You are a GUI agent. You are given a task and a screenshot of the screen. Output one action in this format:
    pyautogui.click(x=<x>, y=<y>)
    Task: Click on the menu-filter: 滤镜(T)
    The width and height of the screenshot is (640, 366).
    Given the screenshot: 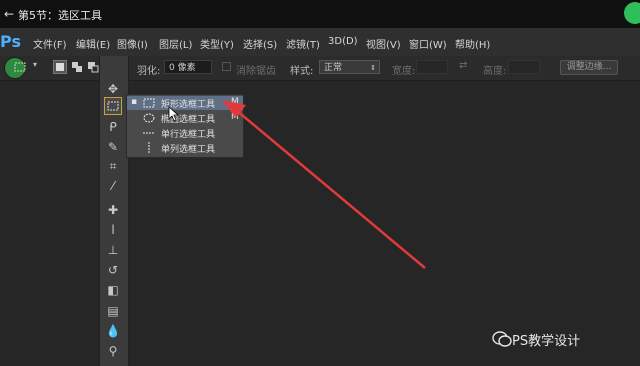 What is the action you would take?
    pyautogui.click(x=303, y=43)
    